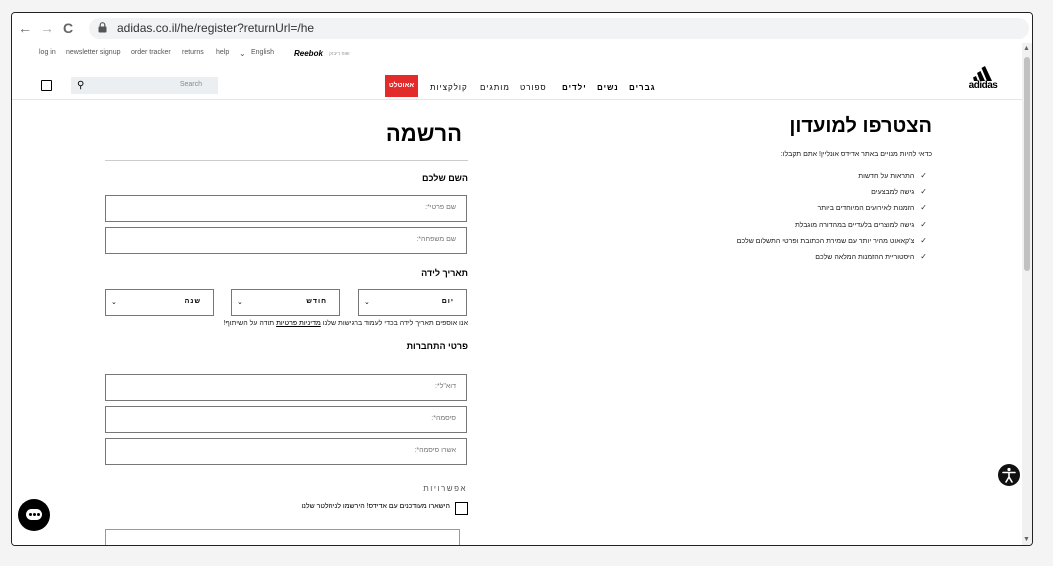 The width and height of the screenshot is (1053, 566). I want to click on benefit-text: הזמנות לאירועים המיוחדים ביותר, so click(866, 208).